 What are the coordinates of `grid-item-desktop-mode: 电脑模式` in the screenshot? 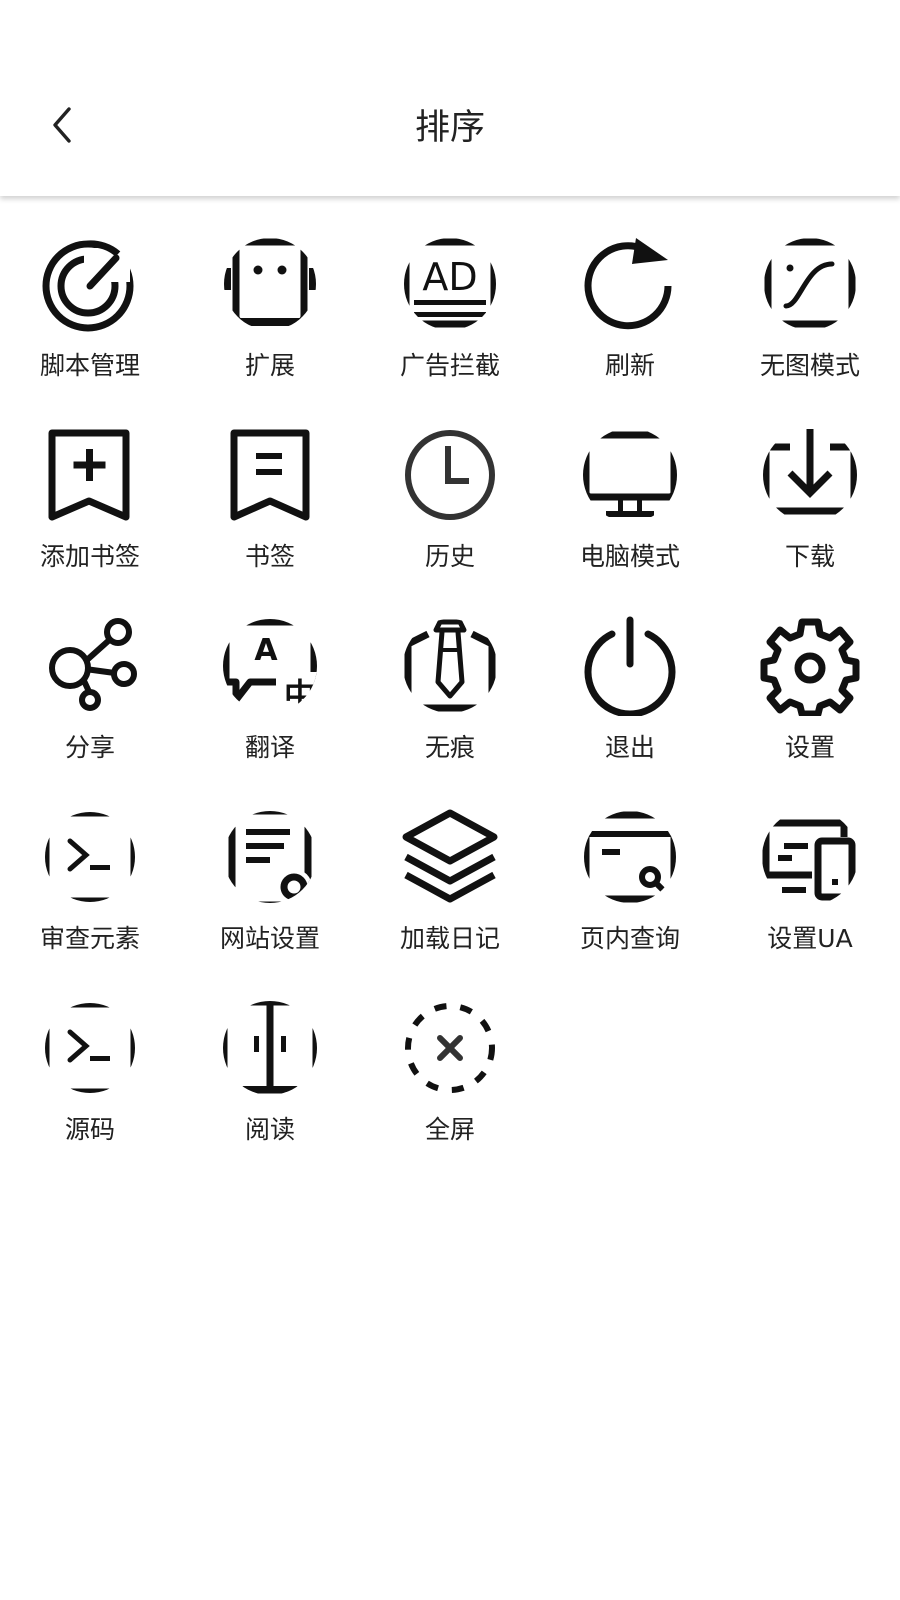 It's located at (630, 520).